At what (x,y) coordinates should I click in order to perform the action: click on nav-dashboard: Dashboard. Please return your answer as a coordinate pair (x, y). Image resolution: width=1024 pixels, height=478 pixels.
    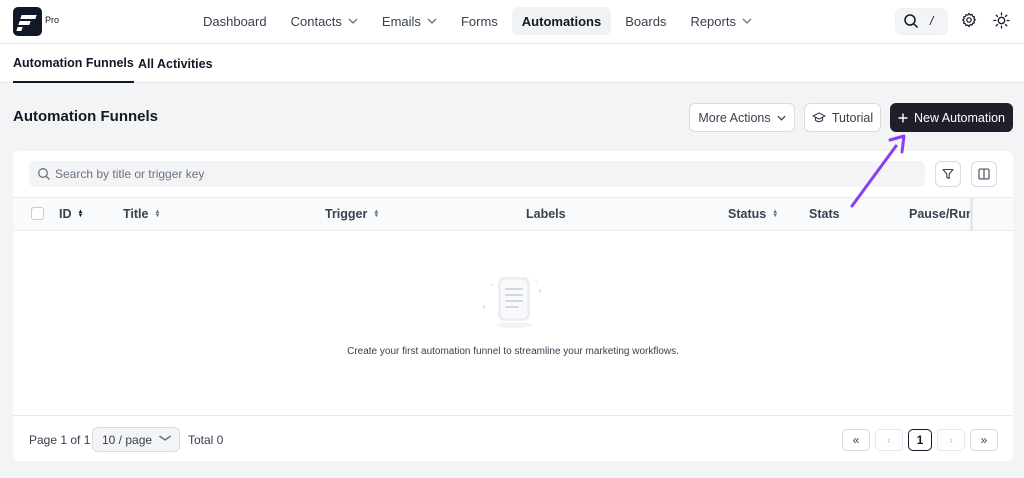
    Looking at the image, I should click on (235, 21).